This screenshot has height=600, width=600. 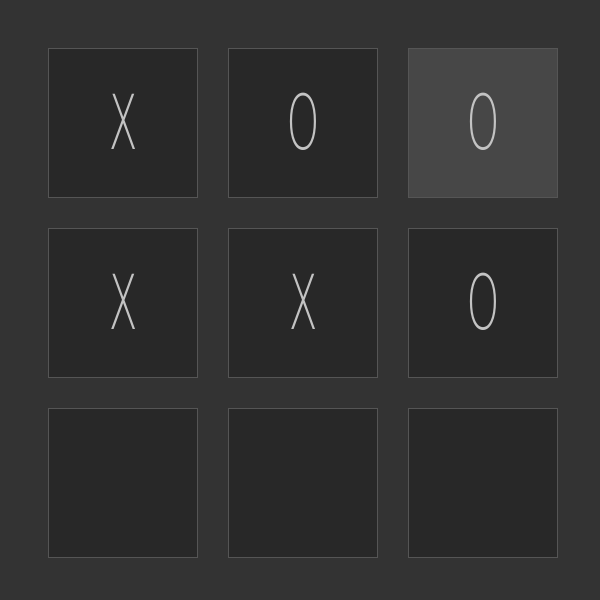 I want to click on board-cell-r1c2: O, so click(x=303, y=123).